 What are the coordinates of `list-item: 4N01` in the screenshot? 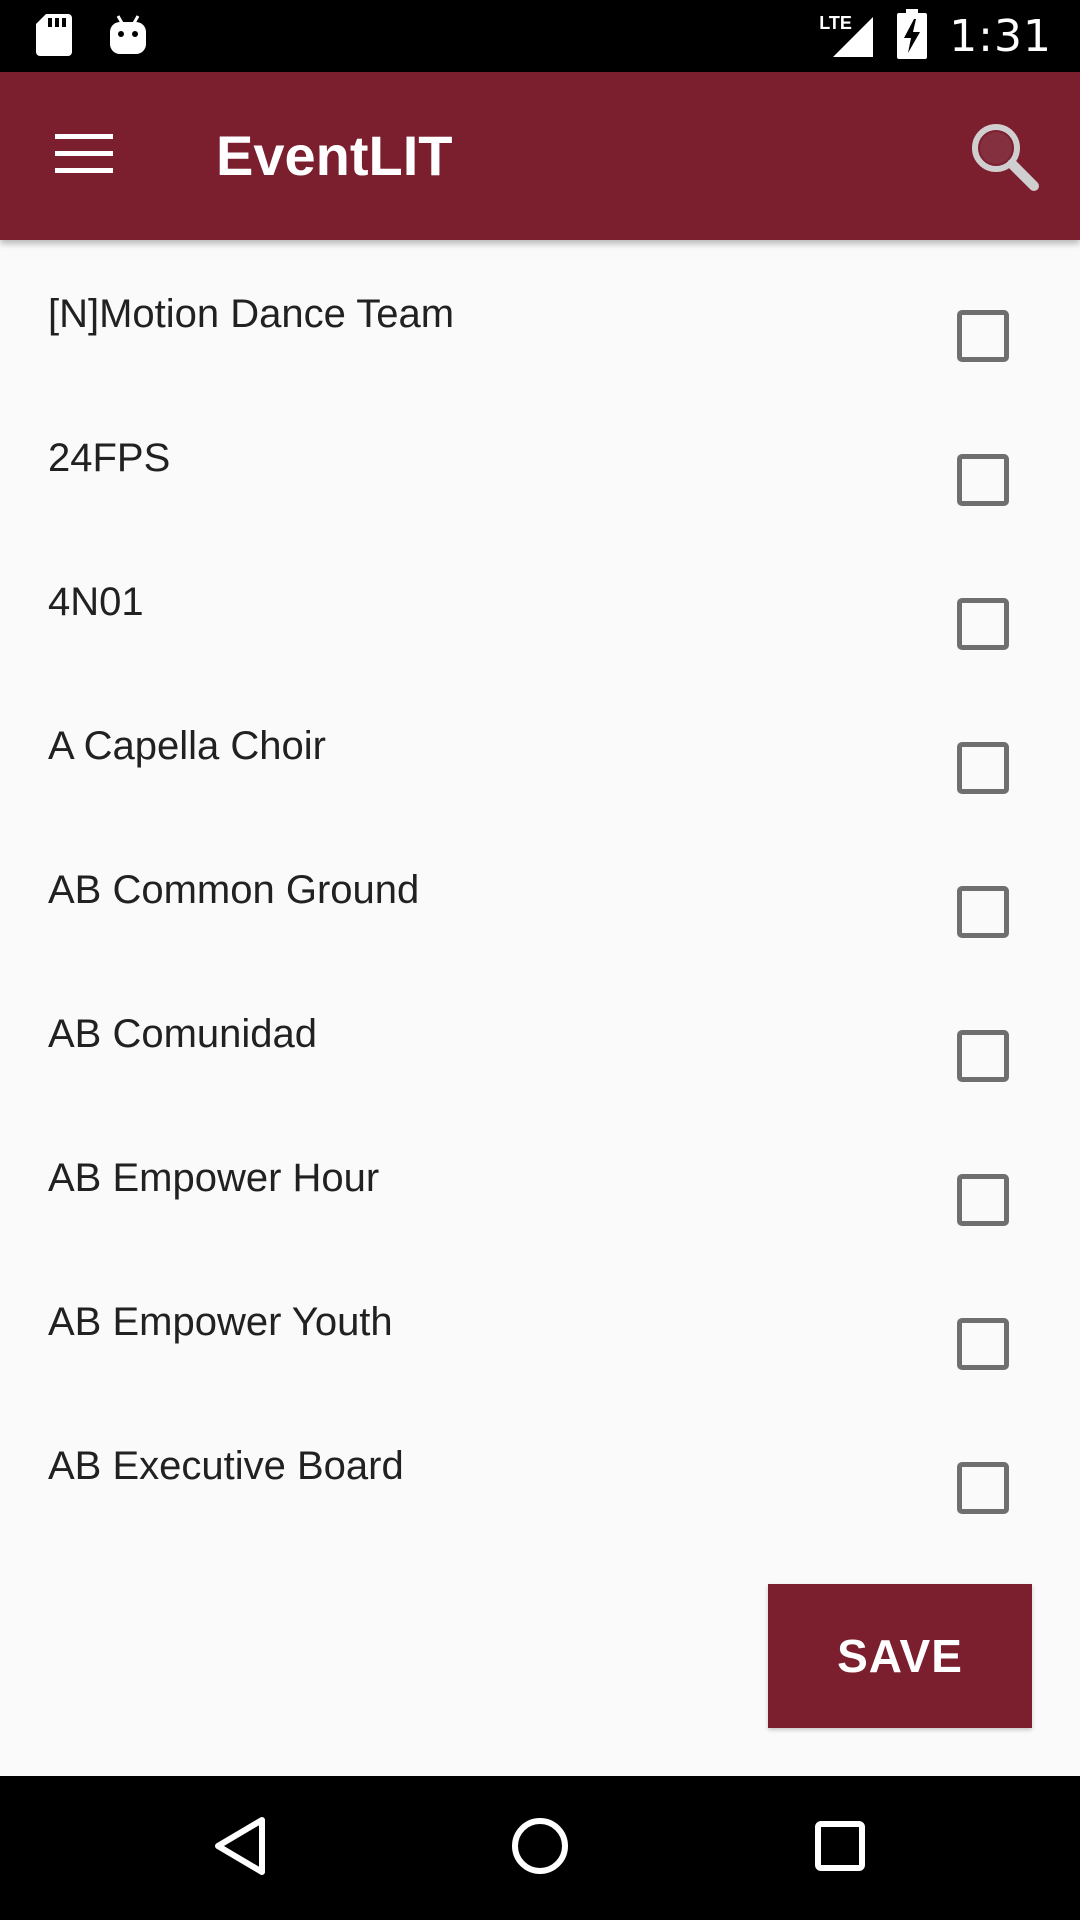 It's located at (540, 600).